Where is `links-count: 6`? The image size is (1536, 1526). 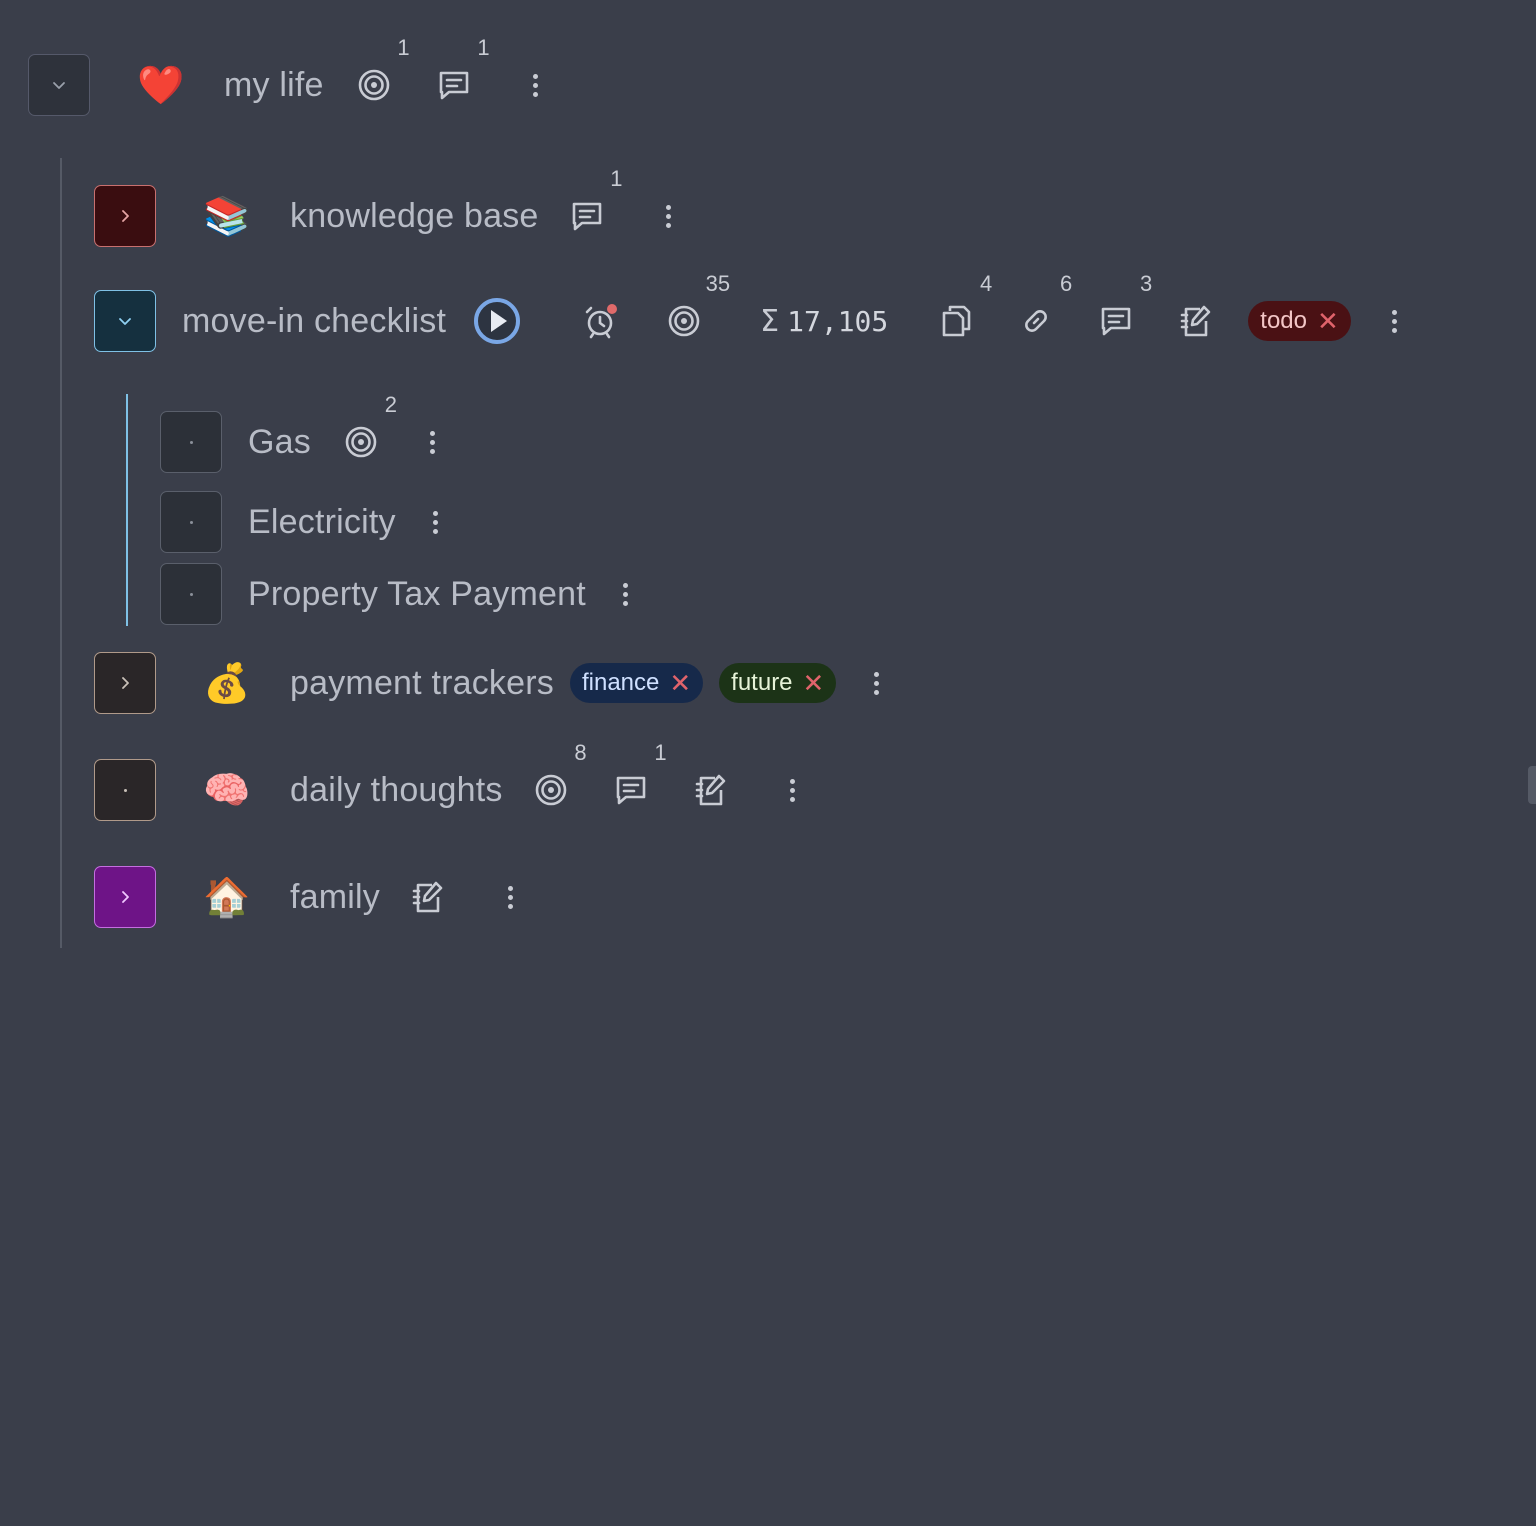
links-count: 6 is located at coordinates (1066, 283).